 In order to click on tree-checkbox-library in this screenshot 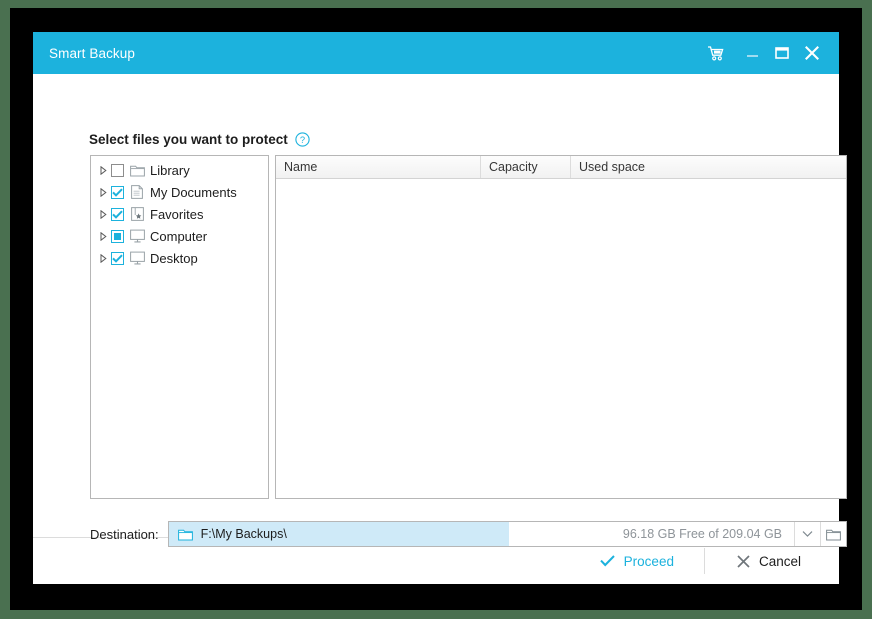, I will do `click(117, 170)`.